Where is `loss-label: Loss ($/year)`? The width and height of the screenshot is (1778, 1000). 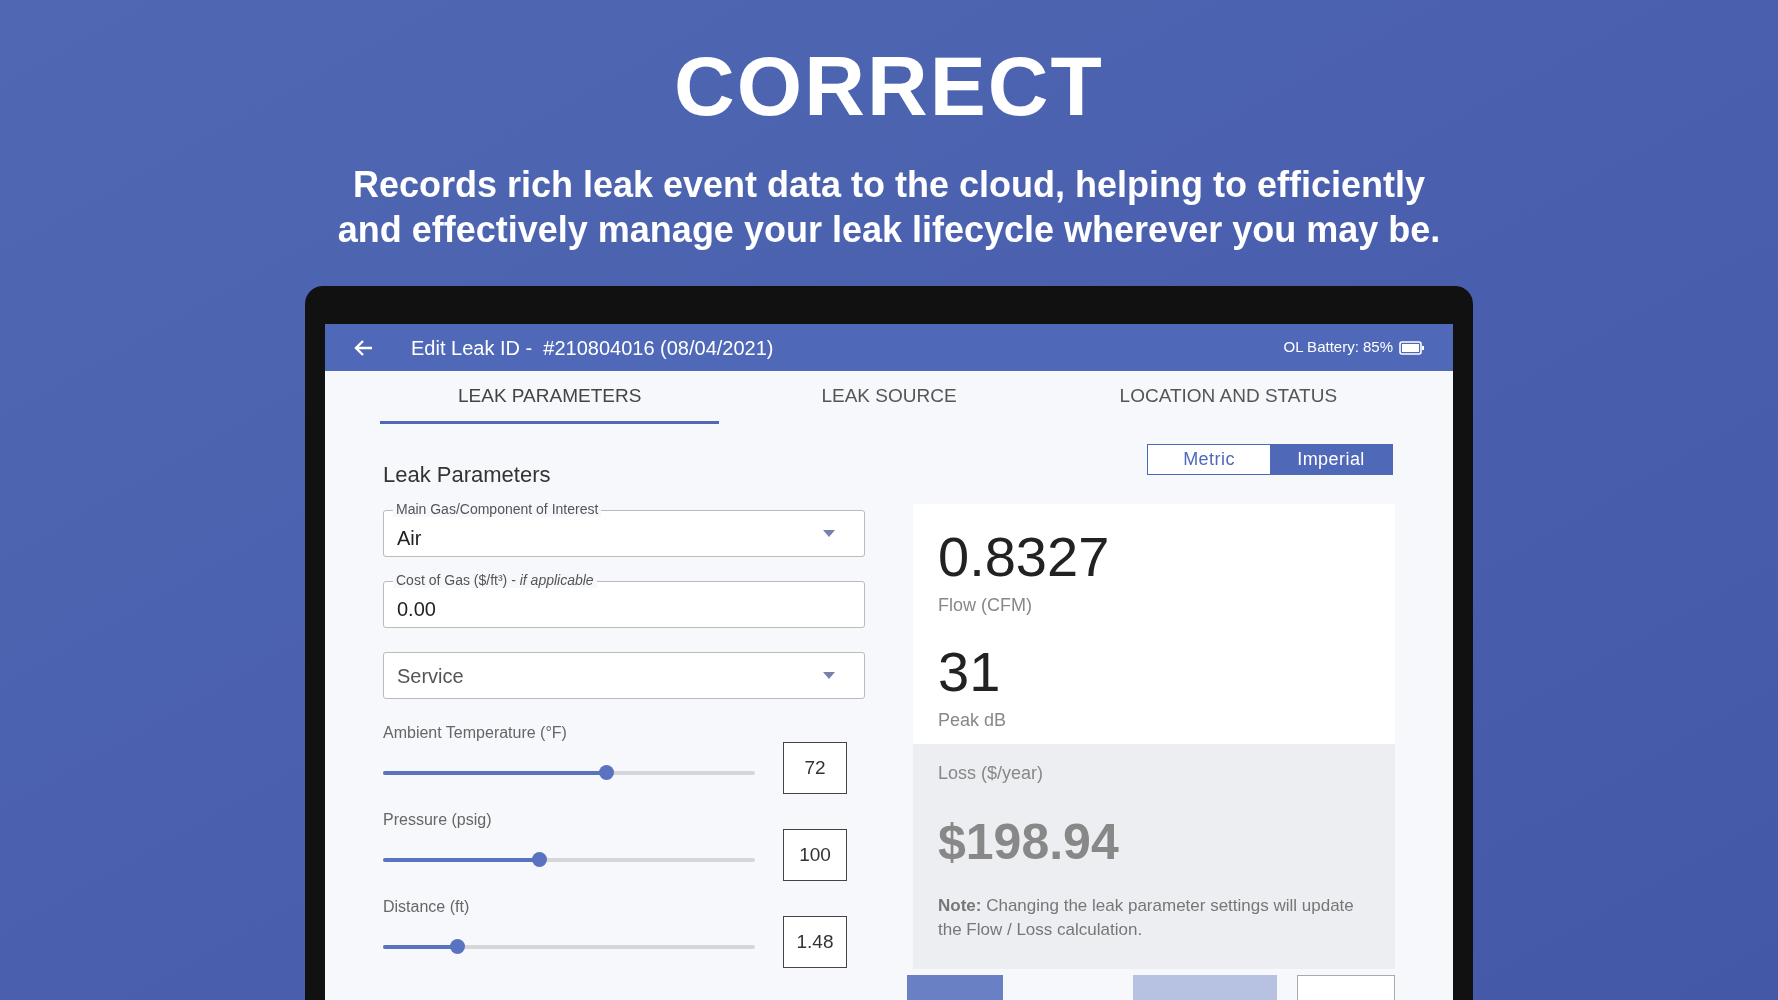 loss-label: Loss ($/year) is located at coordinates (991, 773).